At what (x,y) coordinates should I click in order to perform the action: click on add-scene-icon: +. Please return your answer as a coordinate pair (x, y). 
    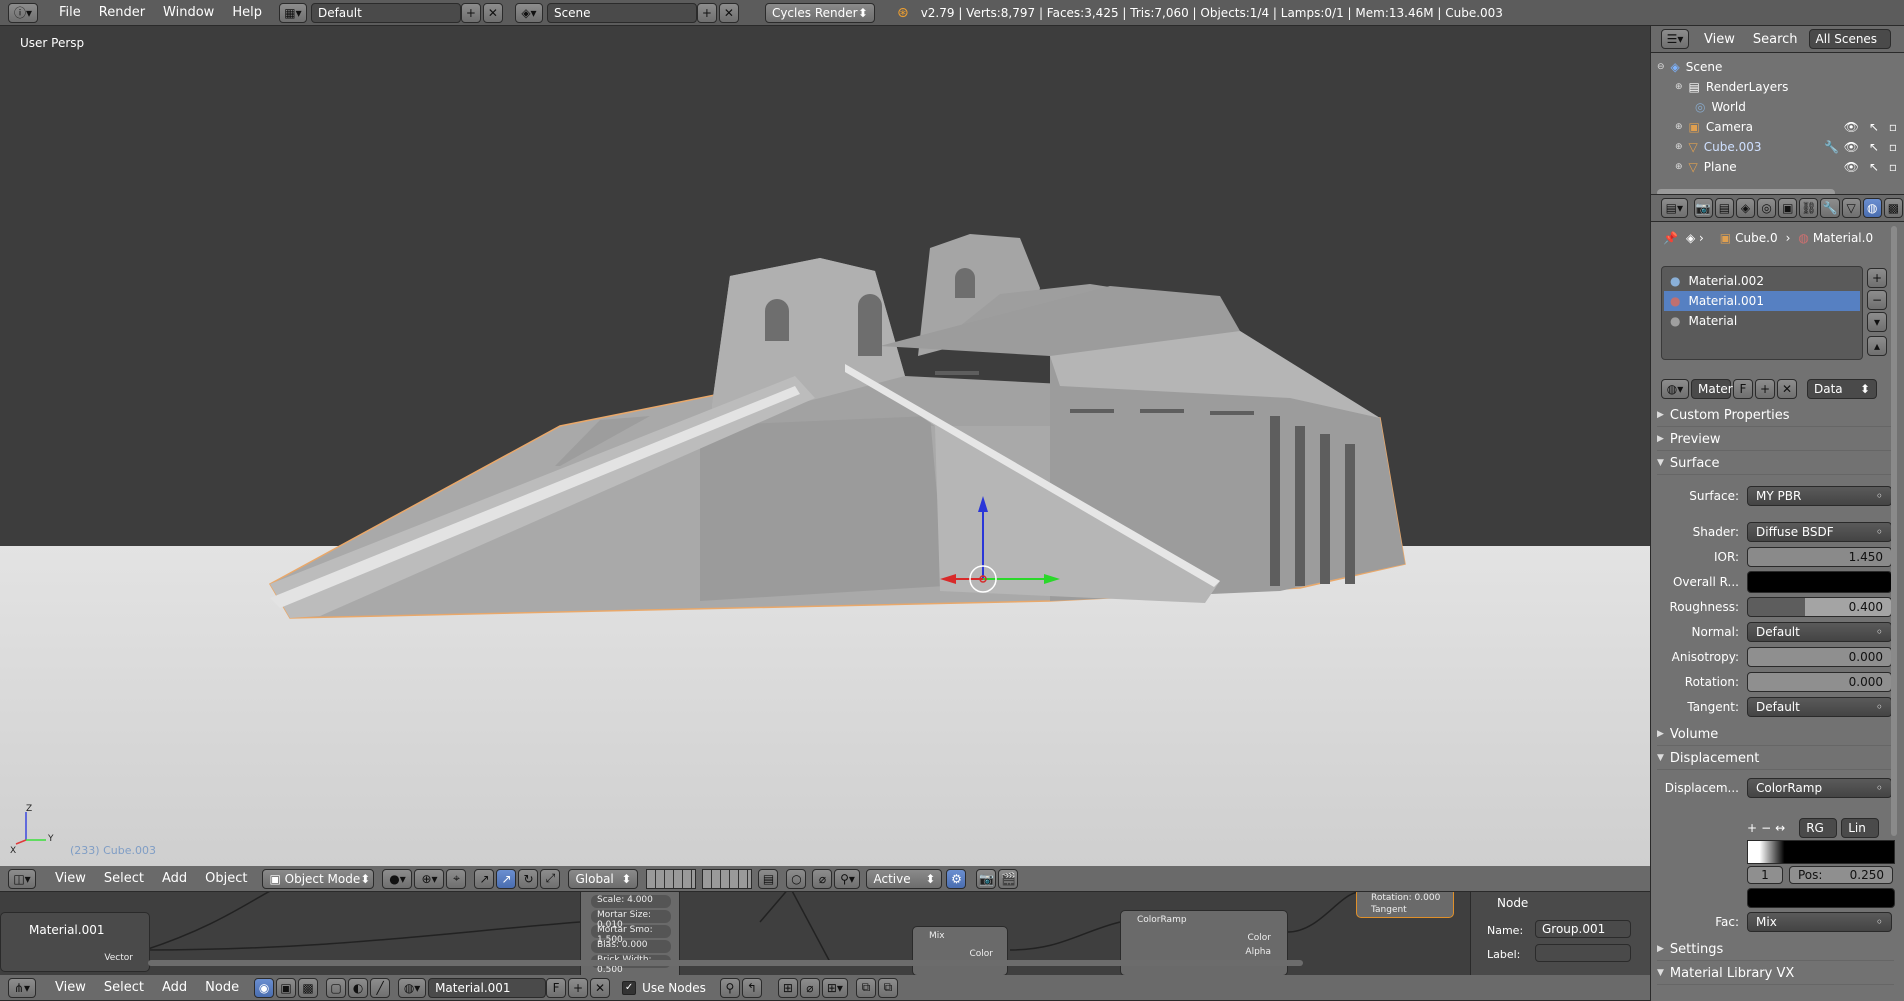
    Looking at the image, I should click on (706, 12).